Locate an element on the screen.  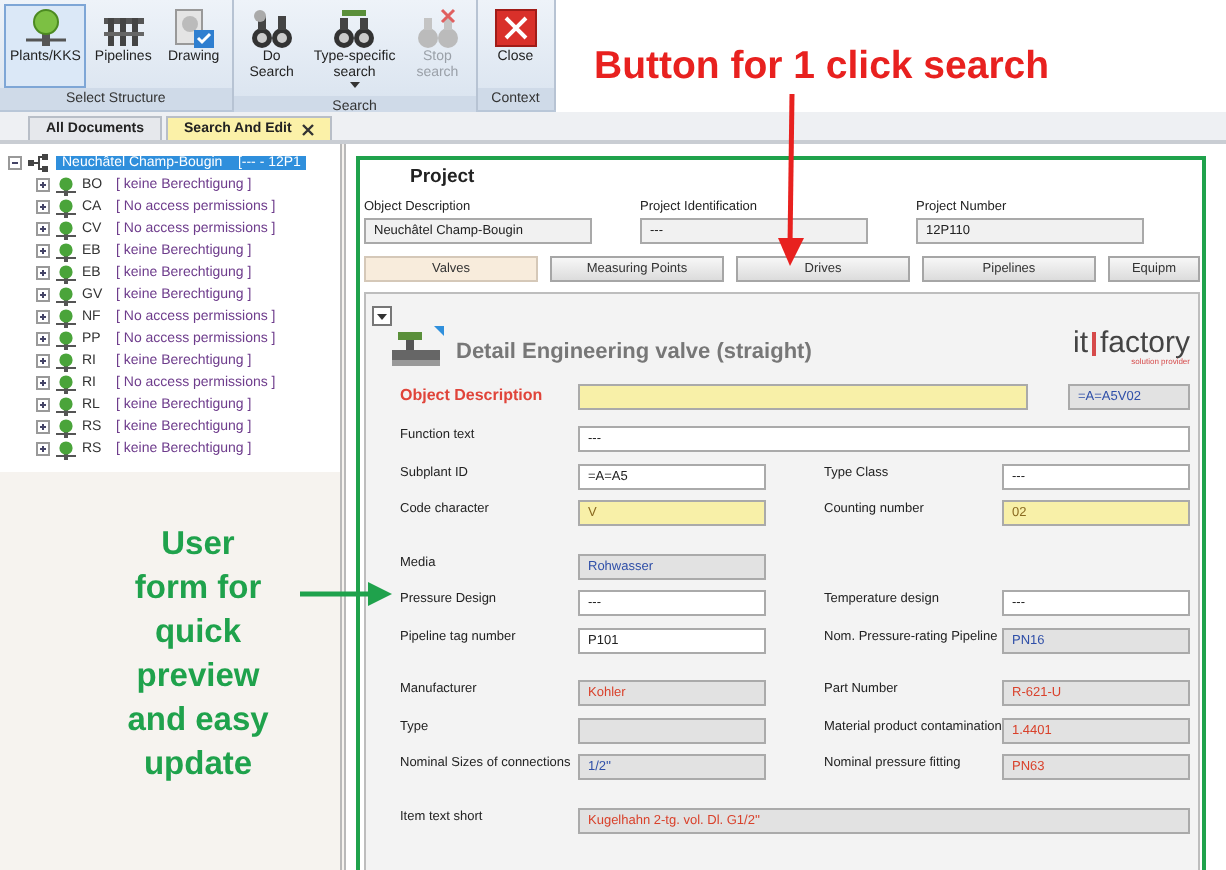
network-icon is located at coordinates (39, 163).